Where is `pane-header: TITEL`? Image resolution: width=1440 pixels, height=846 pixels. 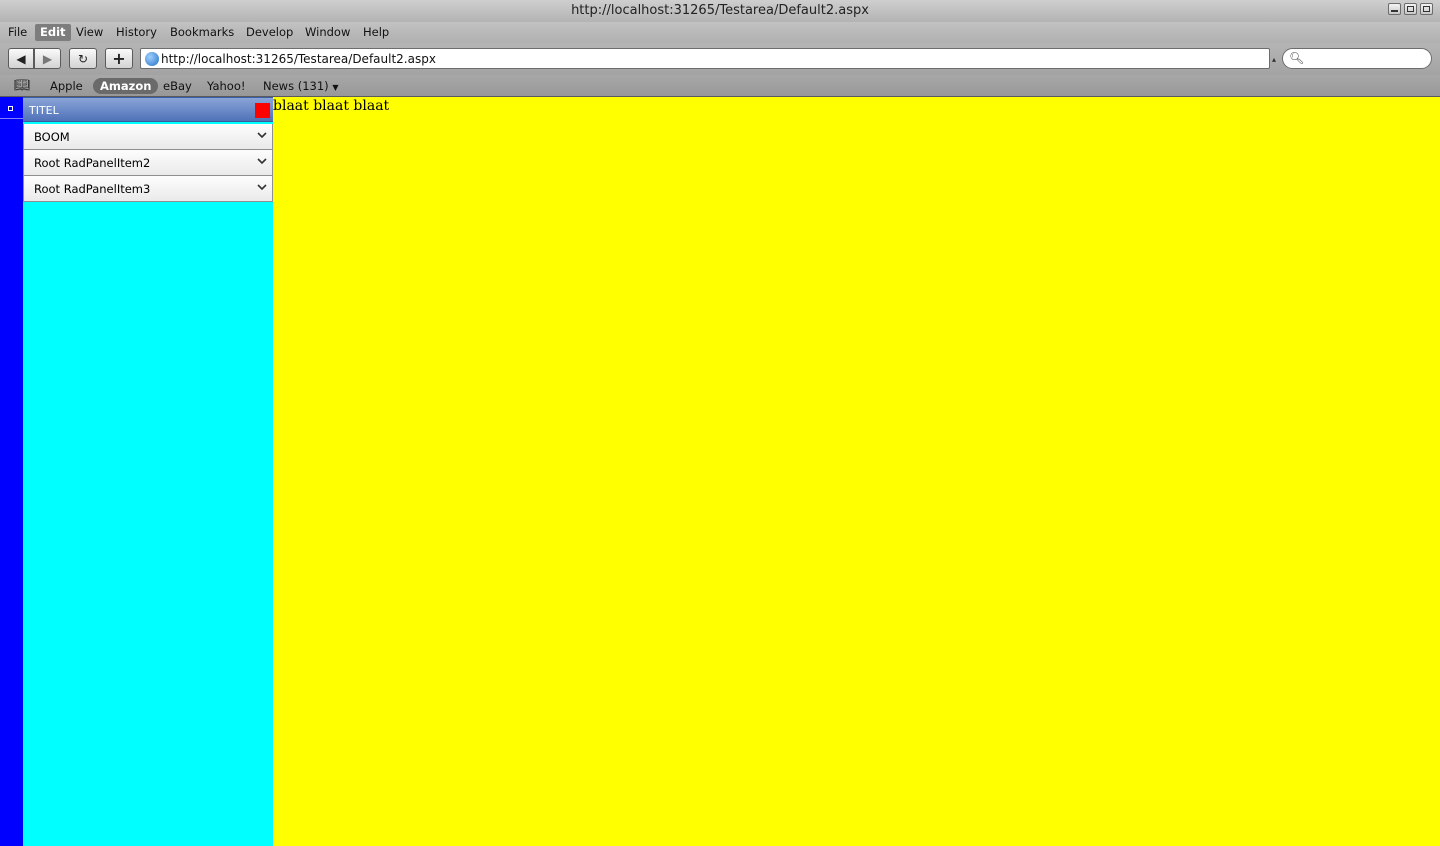 pane-header: TITEL is located at coordinates (148, 109).